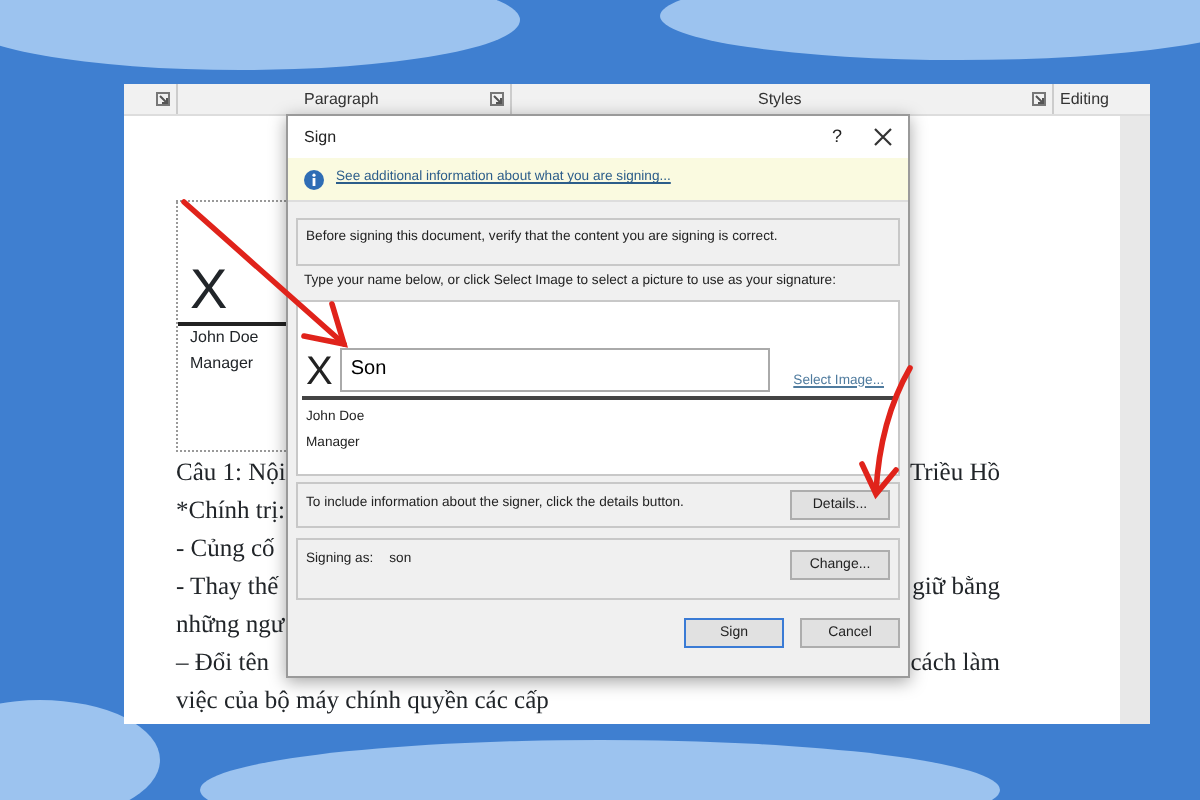 The image size is (1200, 800). Describe the element at coordinates (955, 665) in the screenshot. I see `document-text: cách làm` at that location.